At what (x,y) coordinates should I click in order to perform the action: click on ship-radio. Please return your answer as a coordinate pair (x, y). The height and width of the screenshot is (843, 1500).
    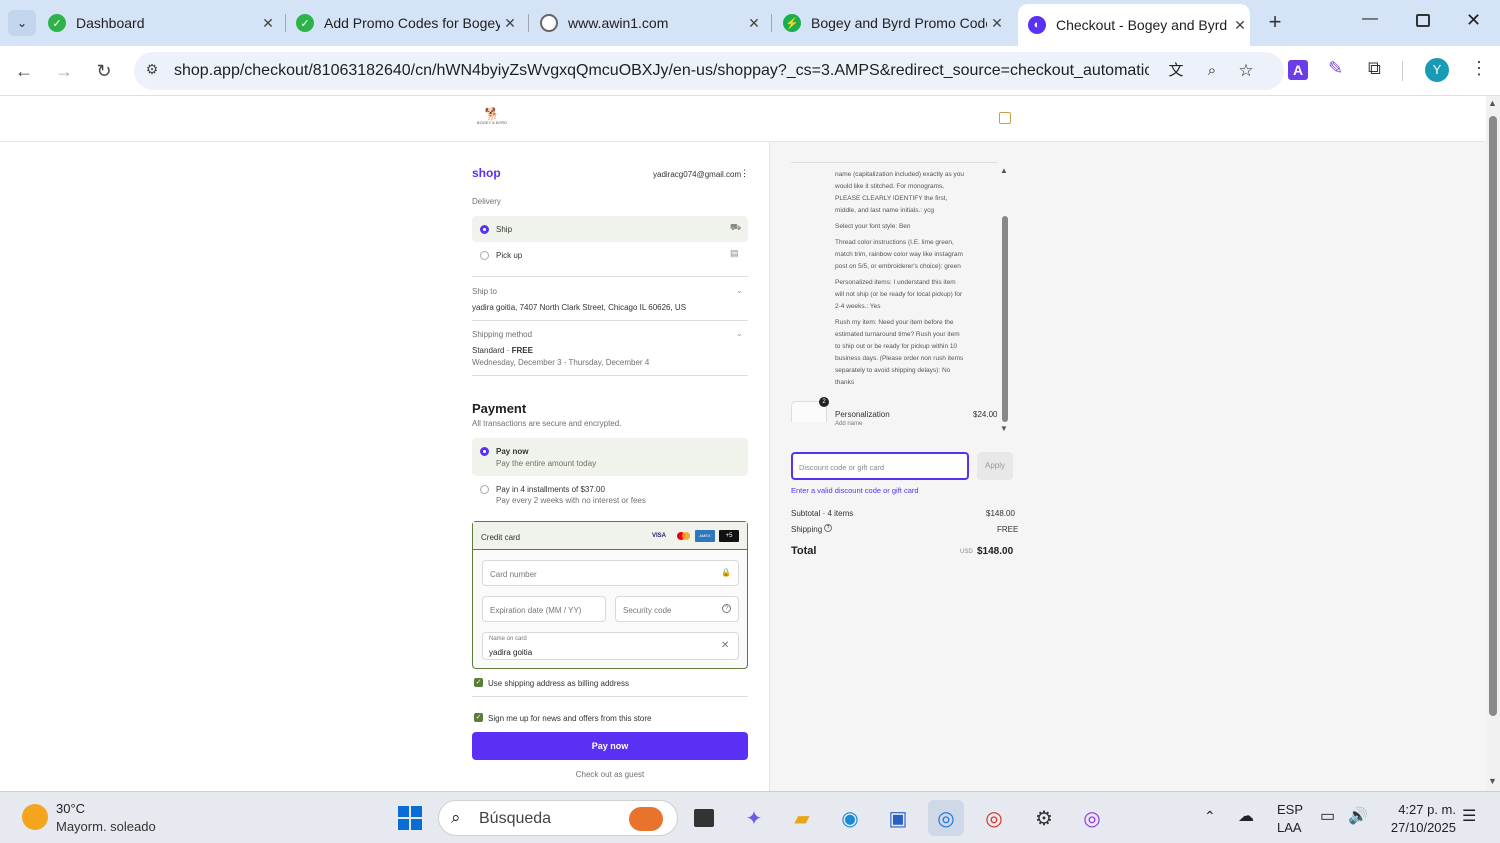
    Looking at the image, I should click on (484, 229).